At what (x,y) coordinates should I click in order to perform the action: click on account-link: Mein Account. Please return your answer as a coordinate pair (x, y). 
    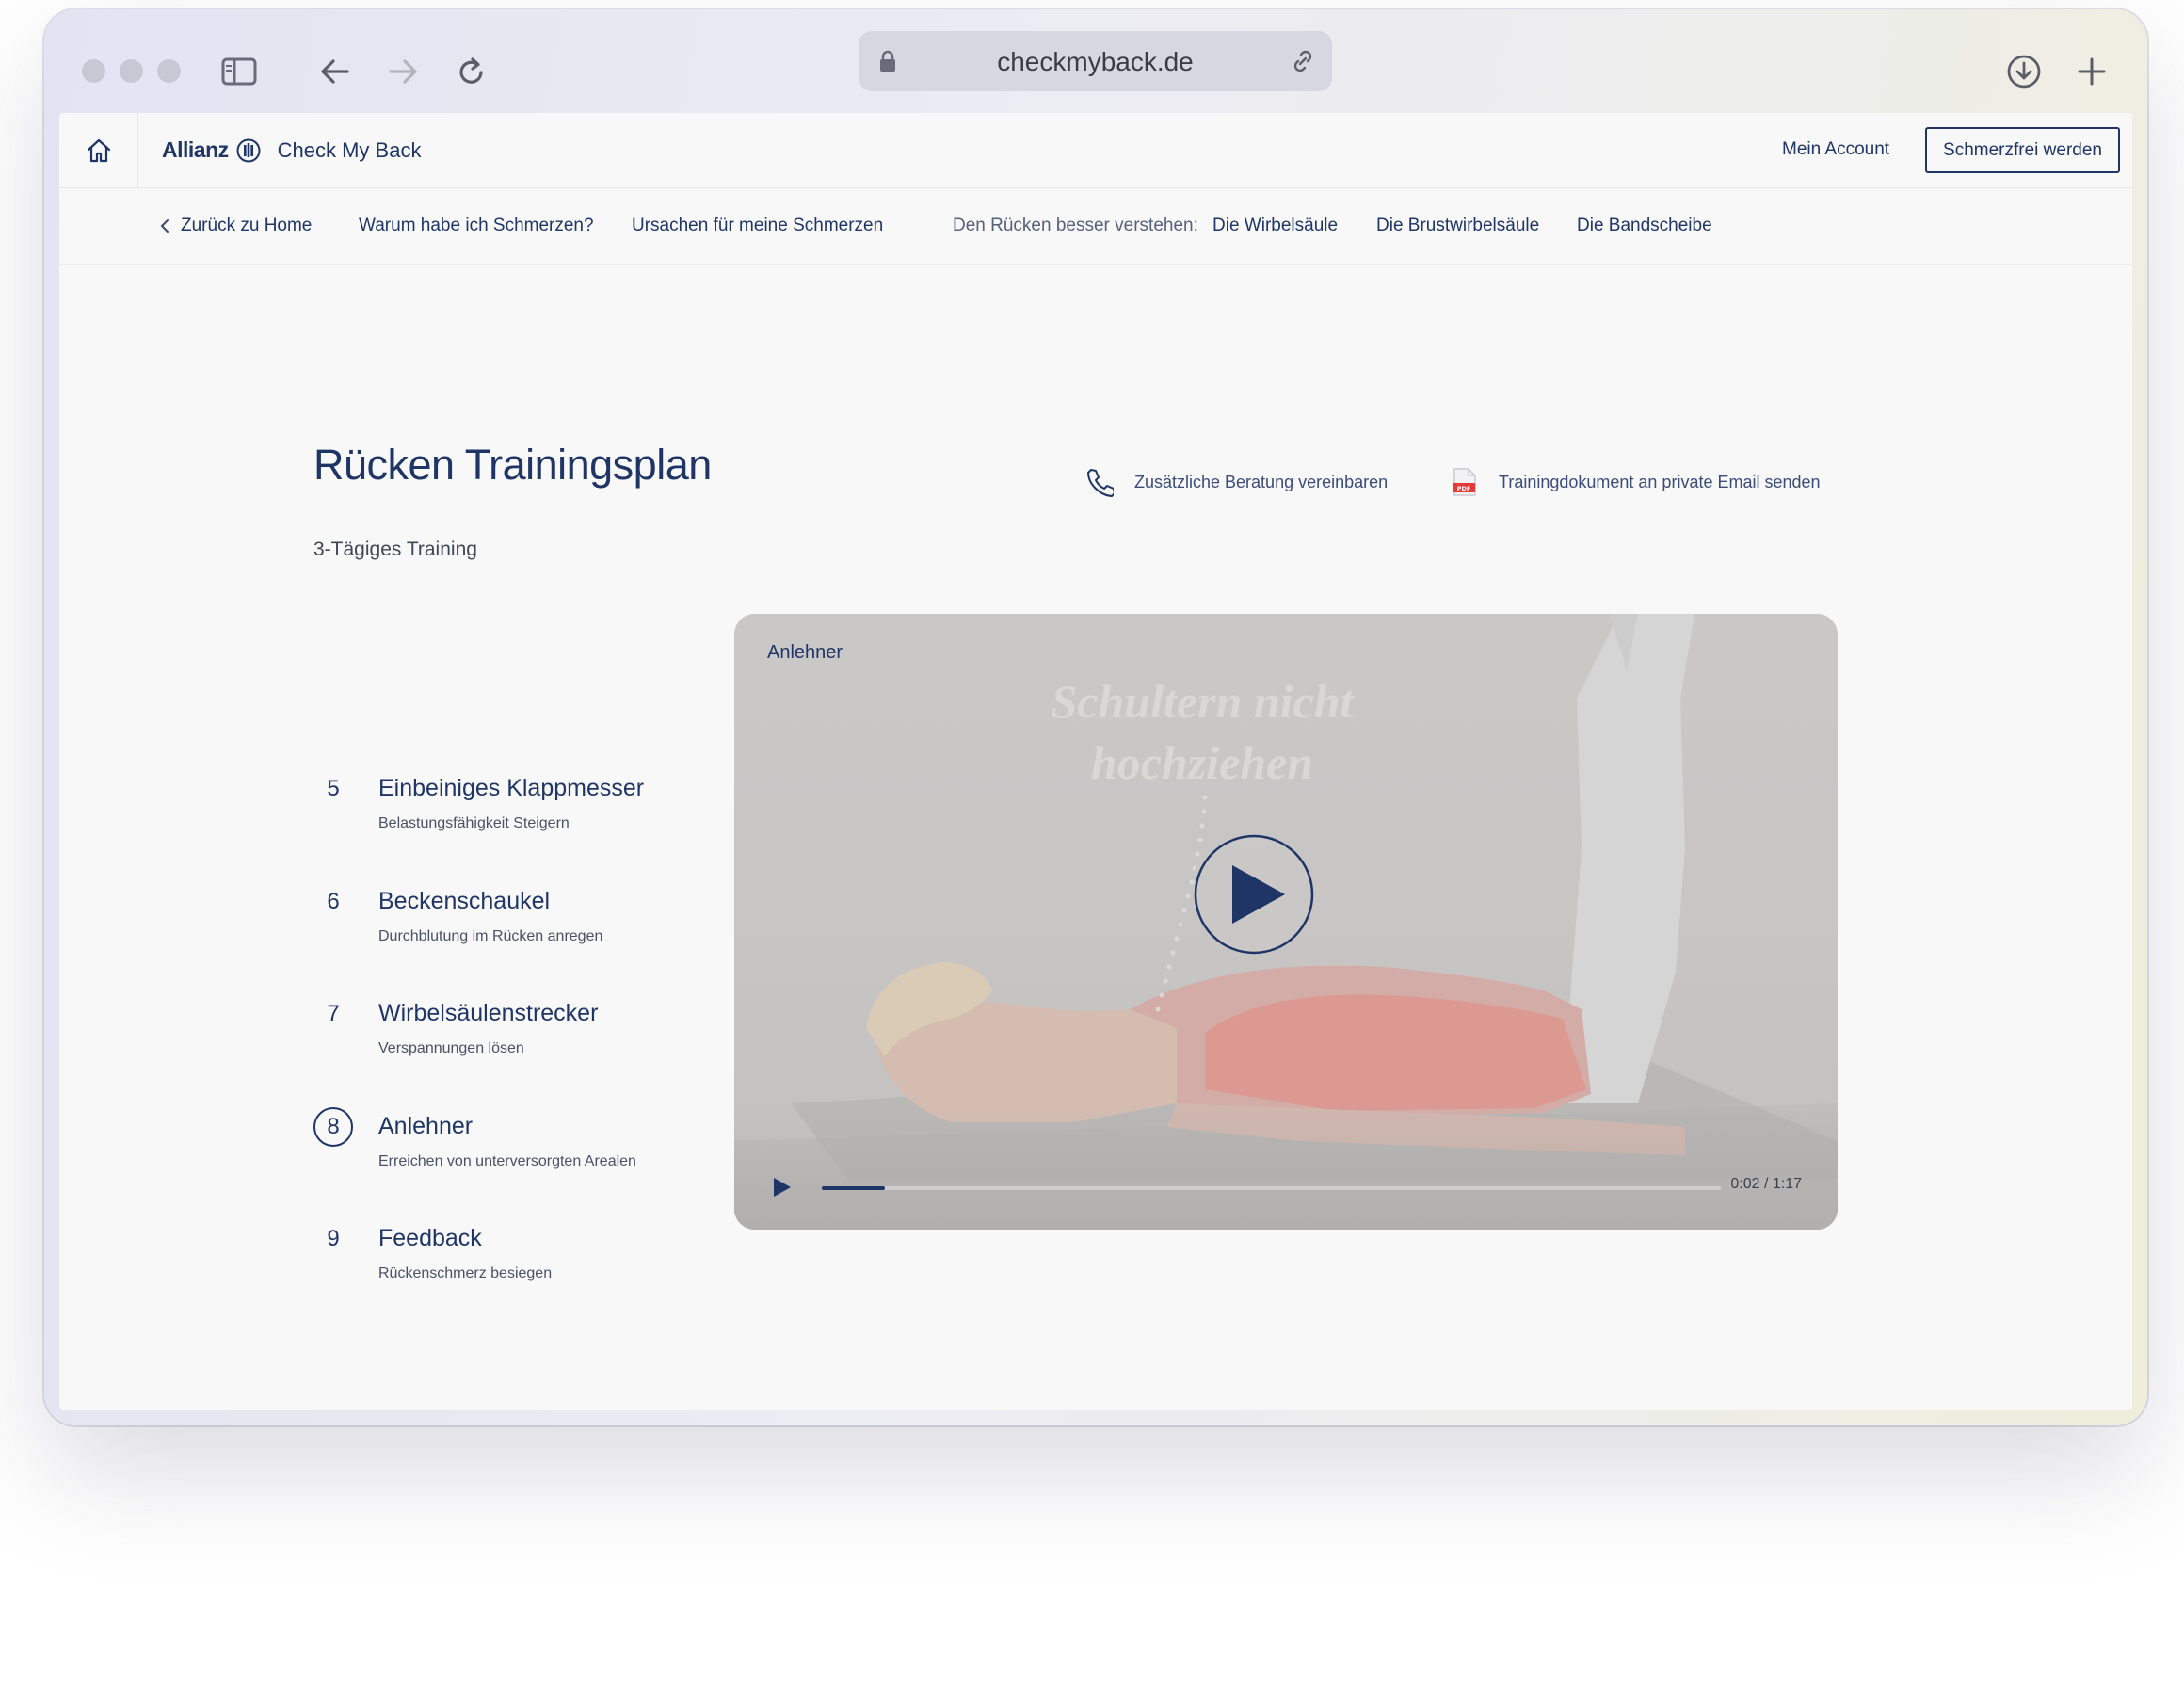
    Looking at the image, I should click on (1835, 150).